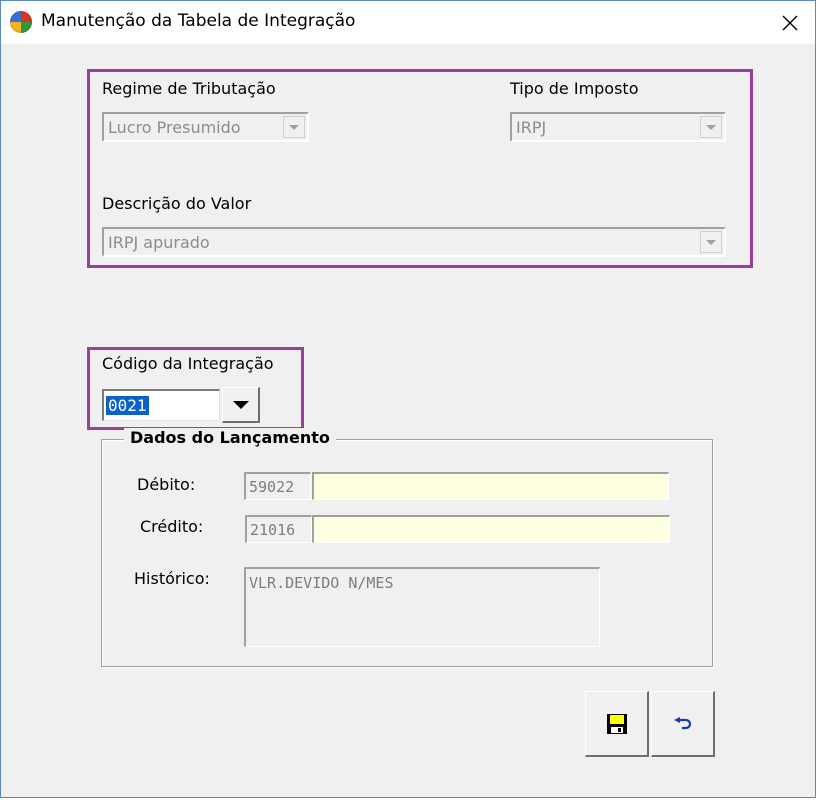 This screenshot has height=804, width=818. I want to click on integracao-dropdown-button, so click(241, 405).